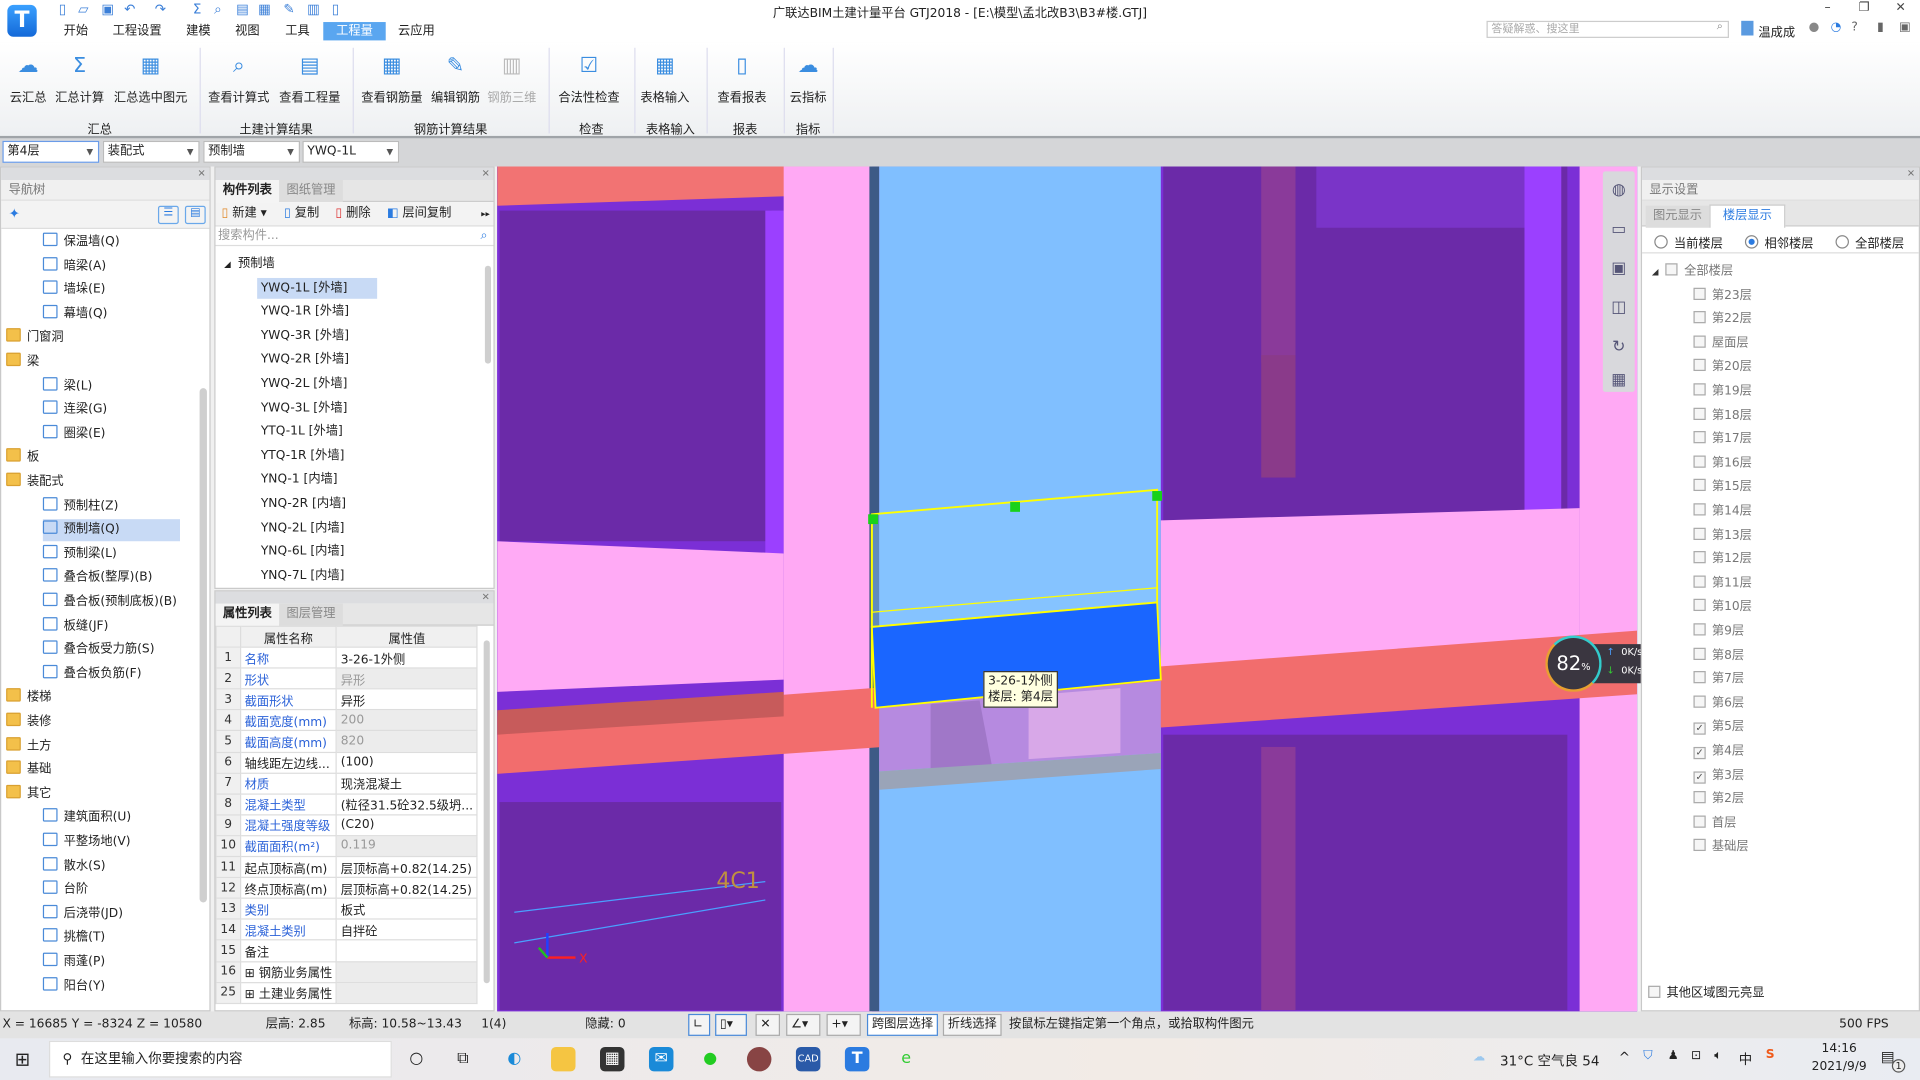  Describe the element at coordinates (1722, 608) in the screenshot. I see `floor-checkbox: 第10层` at that location.